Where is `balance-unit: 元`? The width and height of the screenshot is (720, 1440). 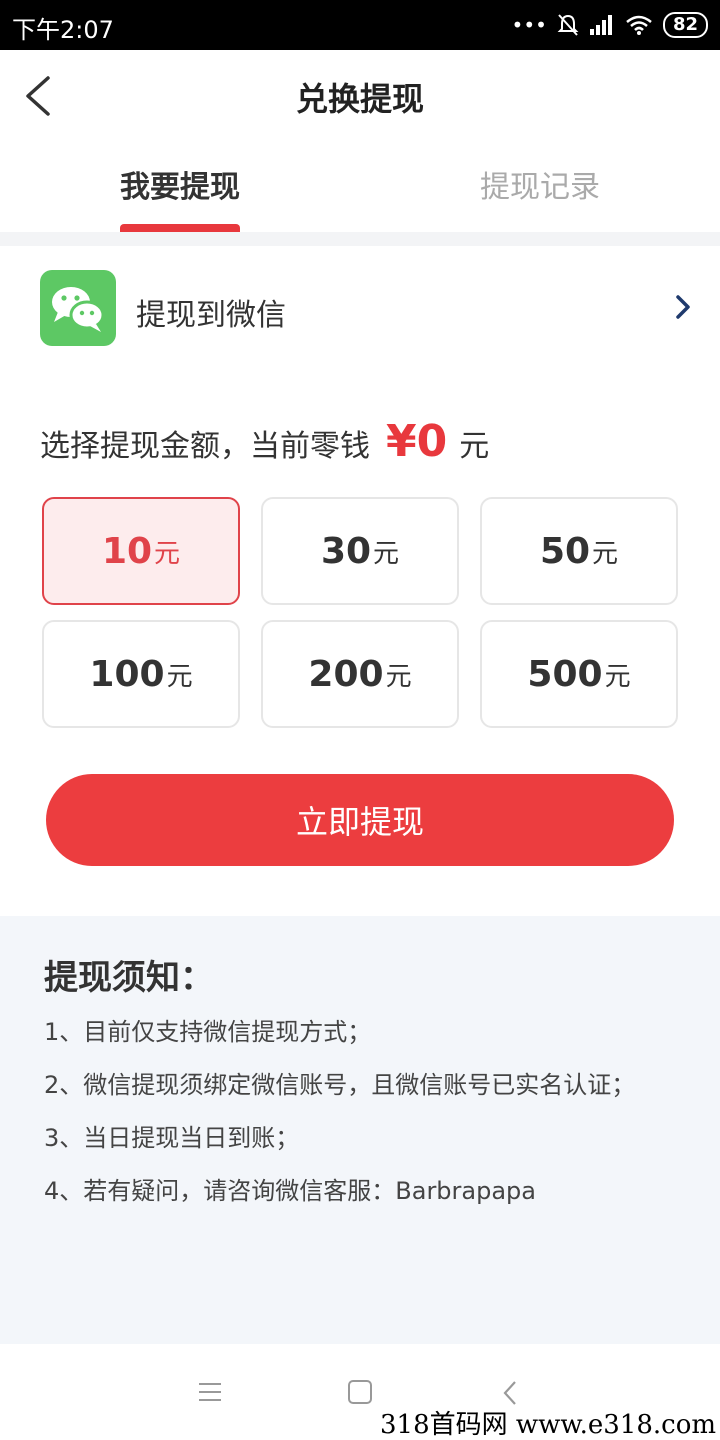 balance-unit: 元 is located at coordinates (474, 446).